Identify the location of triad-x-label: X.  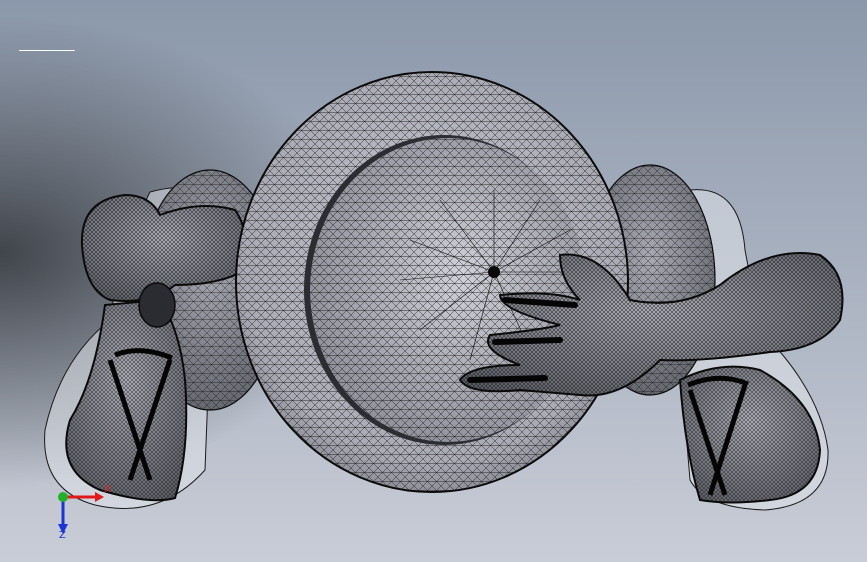
(107, 489).